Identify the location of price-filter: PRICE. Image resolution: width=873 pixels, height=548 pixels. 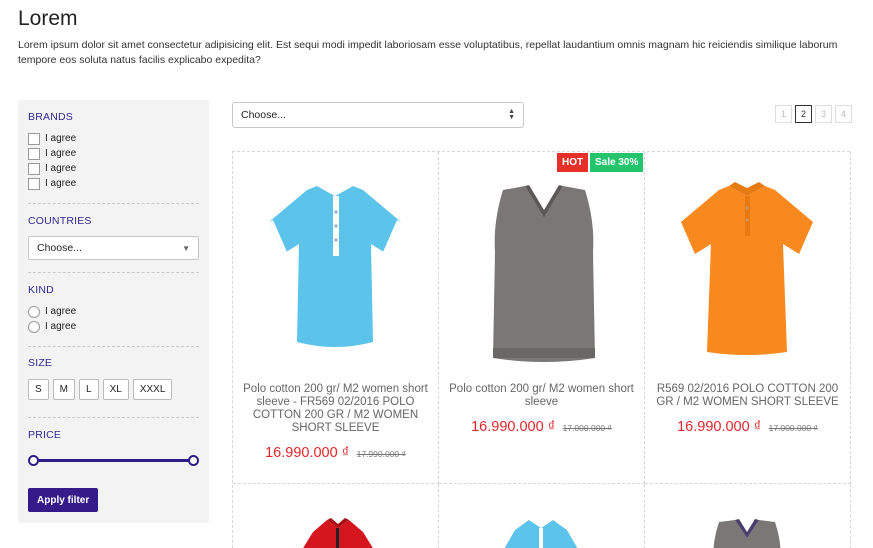
(113, 442).